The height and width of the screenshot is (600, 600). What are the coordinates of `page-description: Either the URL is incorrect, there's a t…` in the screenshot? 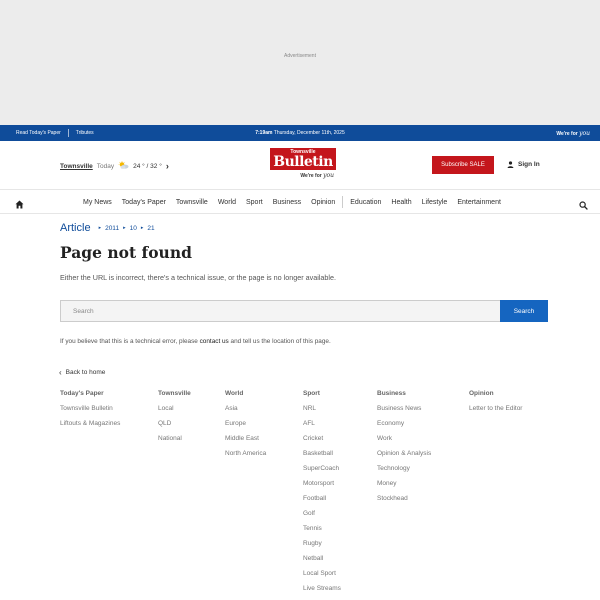 It's located at (198, 277).